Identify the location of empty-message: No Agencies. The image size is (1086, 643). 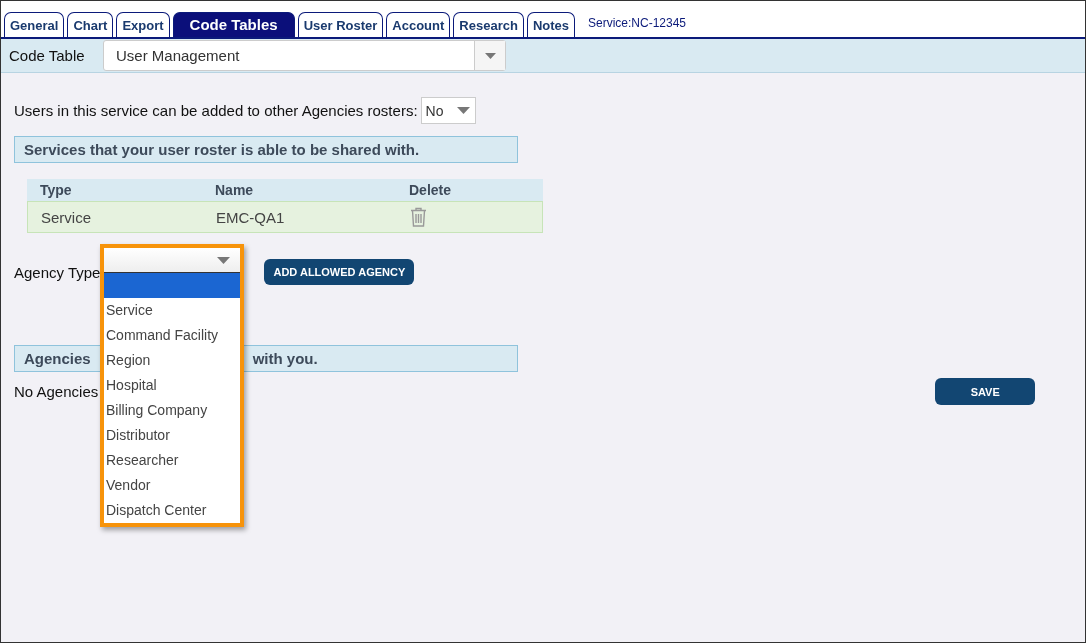
(56, 391).